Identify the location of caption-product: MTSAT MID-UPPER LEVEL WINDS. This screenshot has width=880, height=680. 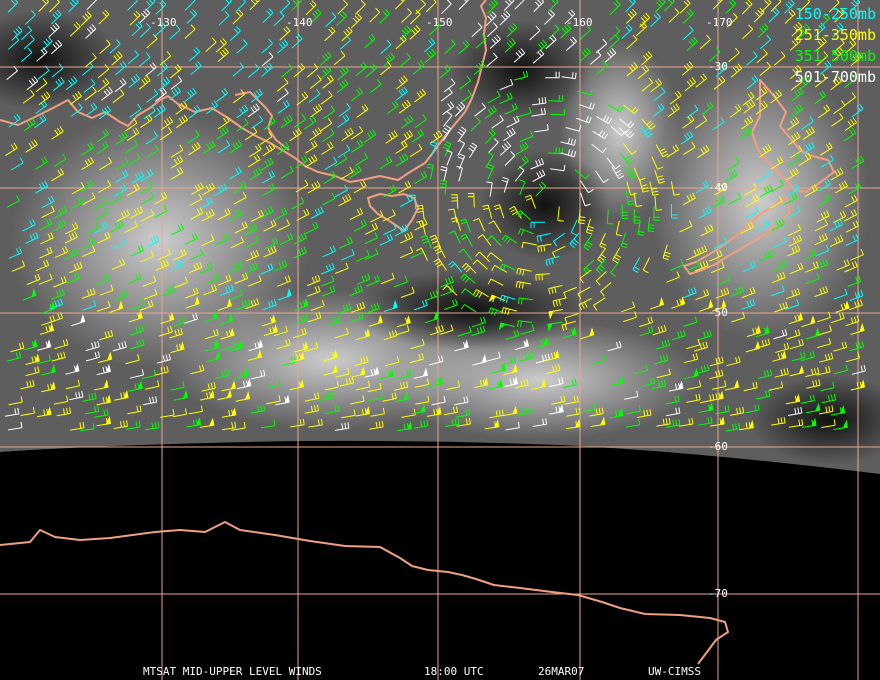
(232, 671).